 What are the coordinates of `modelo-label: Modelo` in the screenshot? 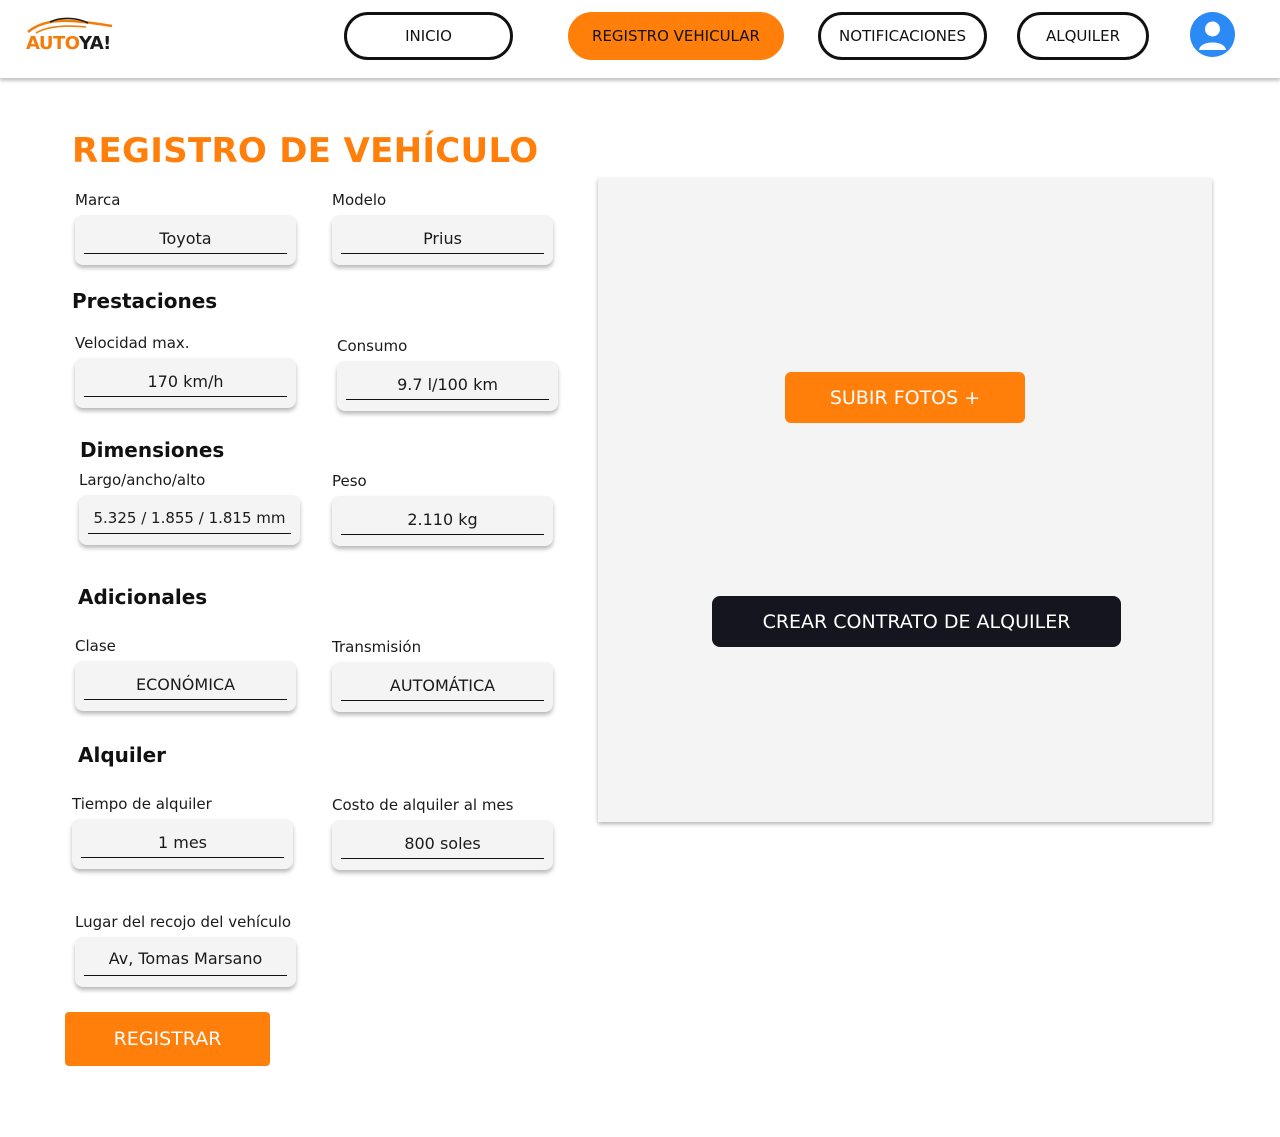 It's located at (359, 200).